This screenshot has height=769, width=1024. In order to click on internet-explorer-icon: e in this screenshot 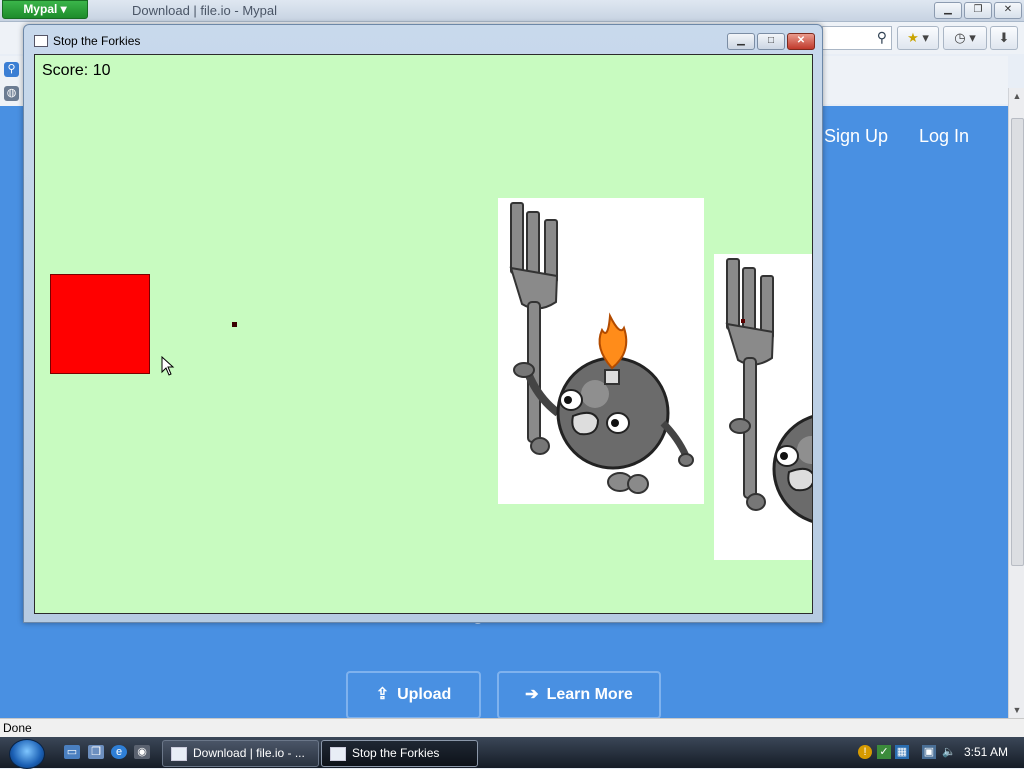, I will do `click(119, 752)`.